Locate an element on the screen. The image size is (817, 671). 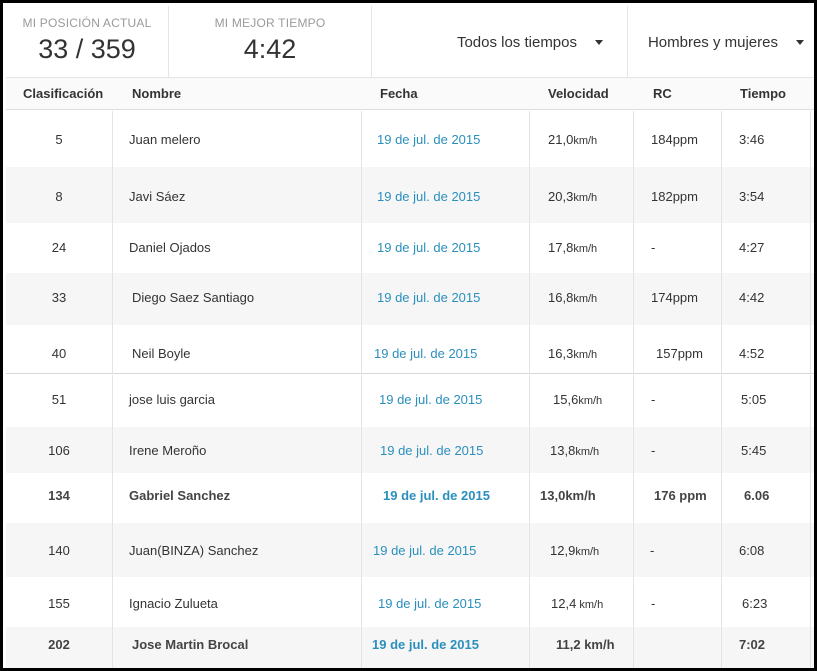
time-cell: 3:46 is located at coordinates (752, 139).